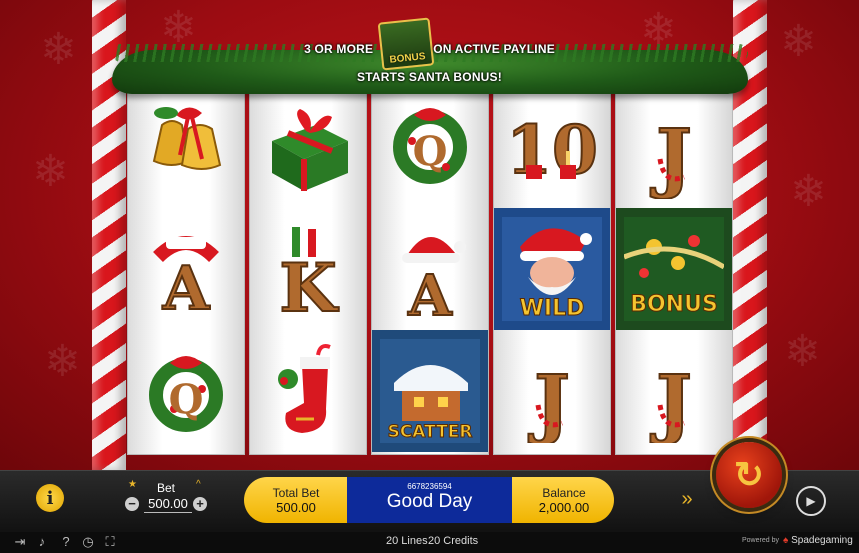  I want to click on lines-count: 20 Lines, so click(407, 541).